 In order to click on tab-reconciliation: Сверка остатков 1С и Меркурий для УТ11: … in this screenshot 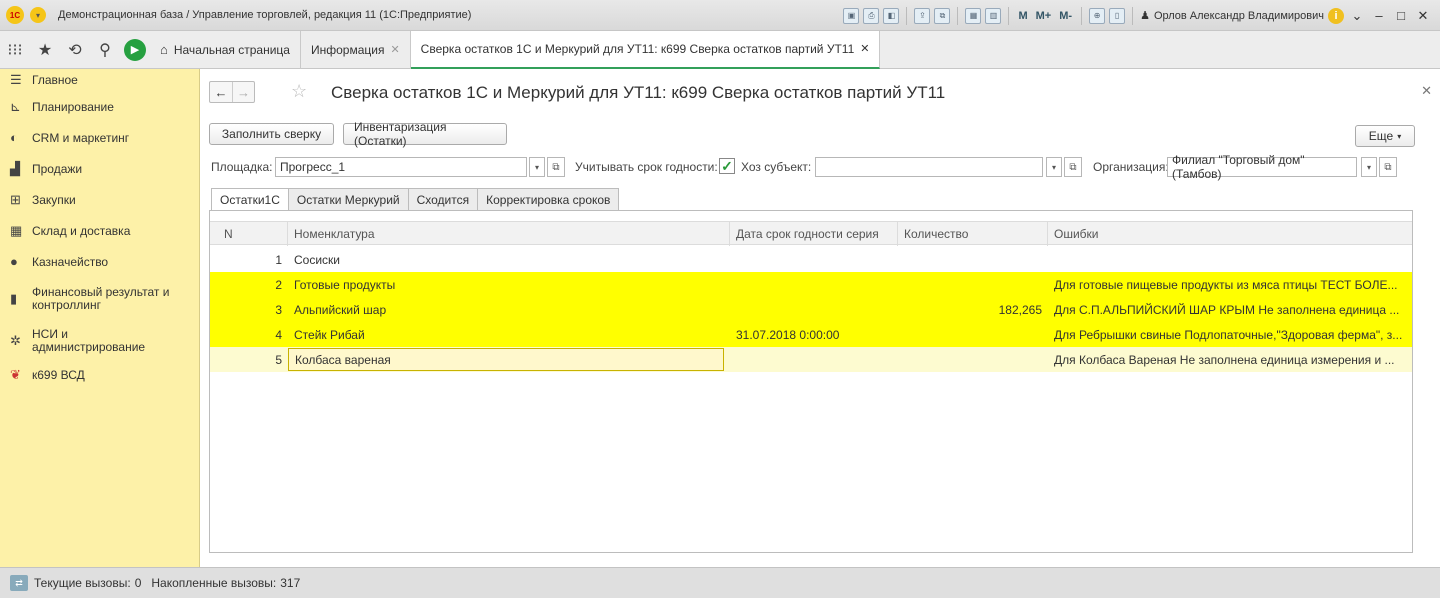, I will do `click(645, 49)`.